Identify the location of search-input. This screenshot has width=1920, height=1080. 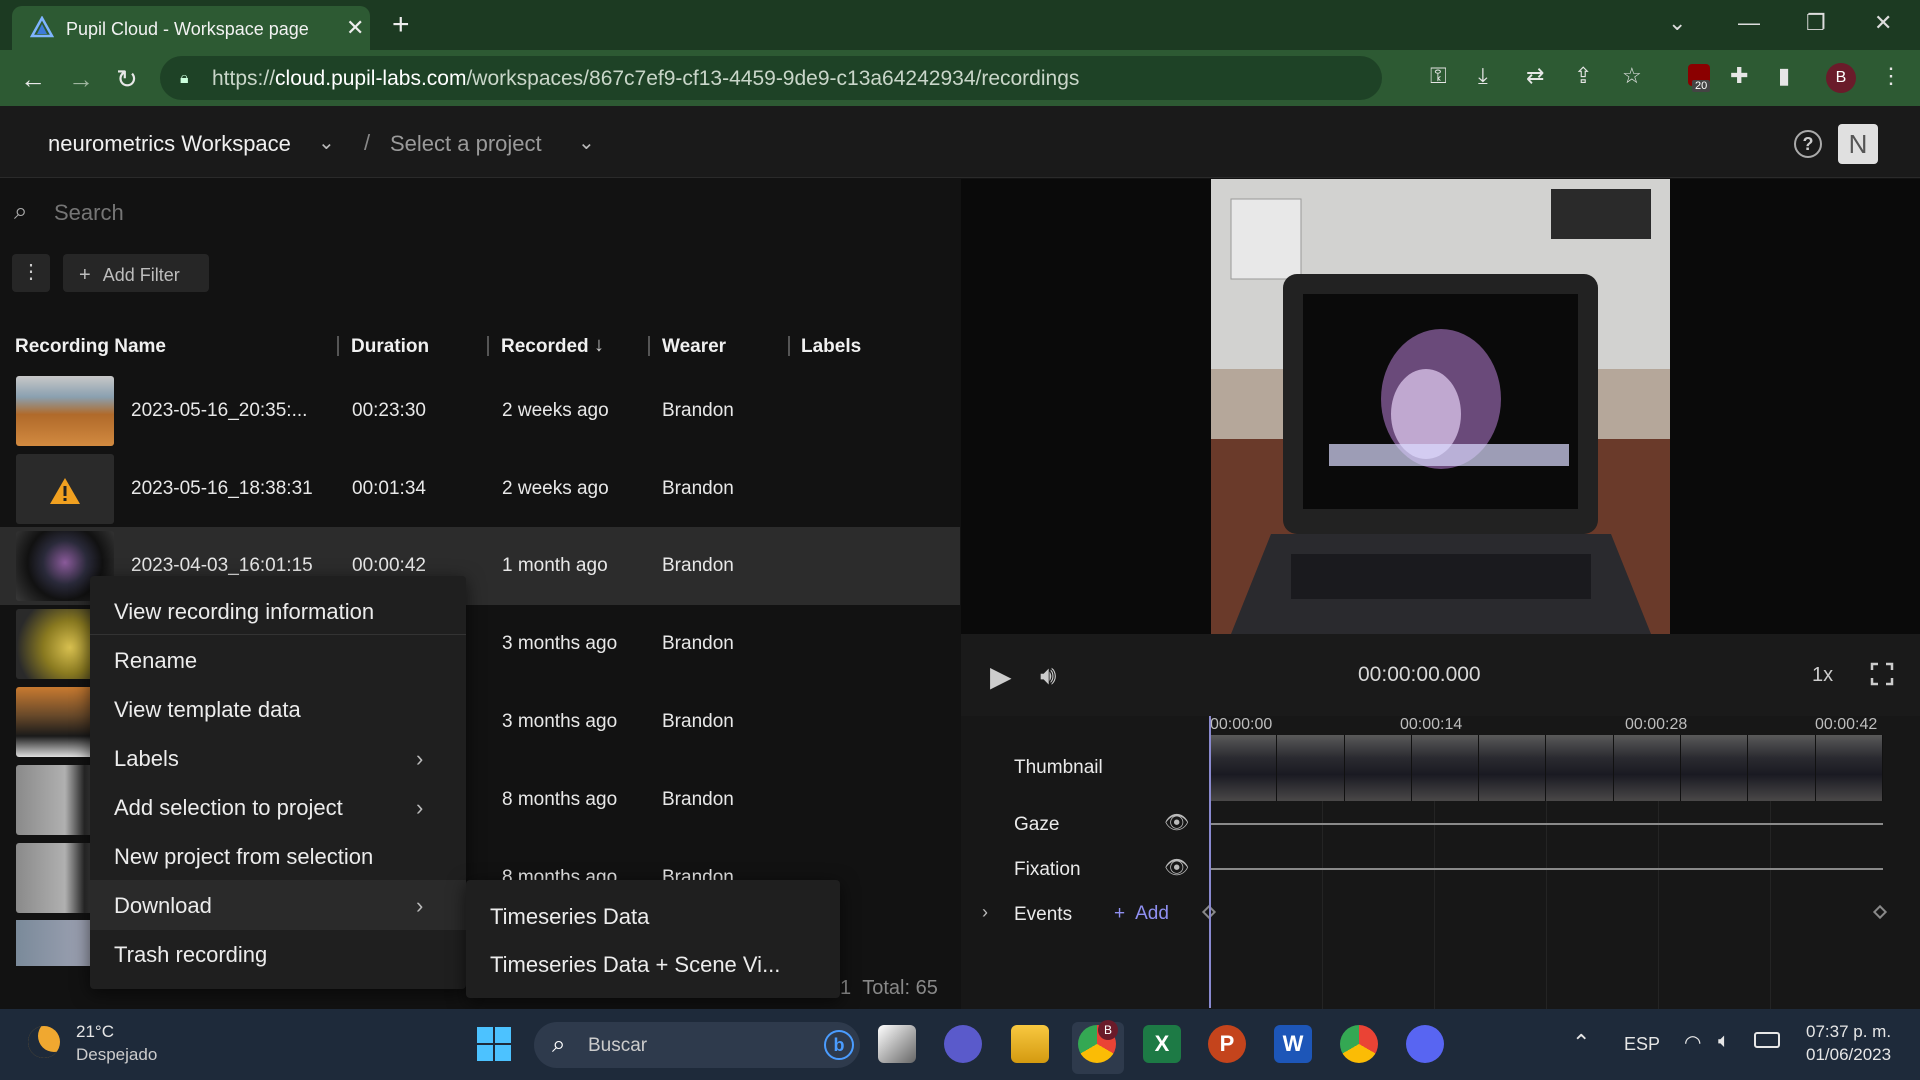
(354, 213).